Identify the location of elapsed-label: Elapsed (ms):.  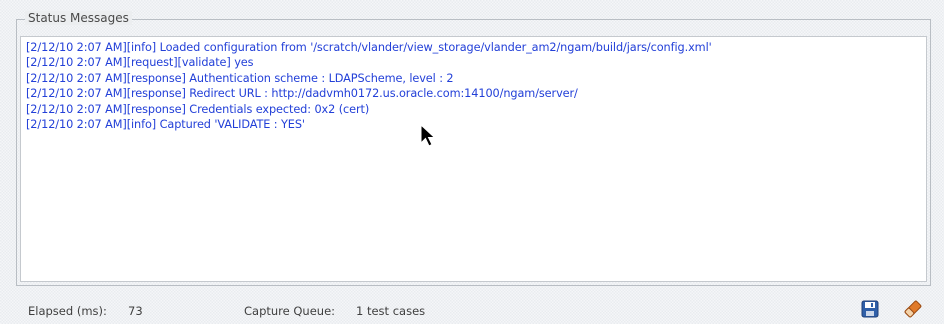
(67, 311).